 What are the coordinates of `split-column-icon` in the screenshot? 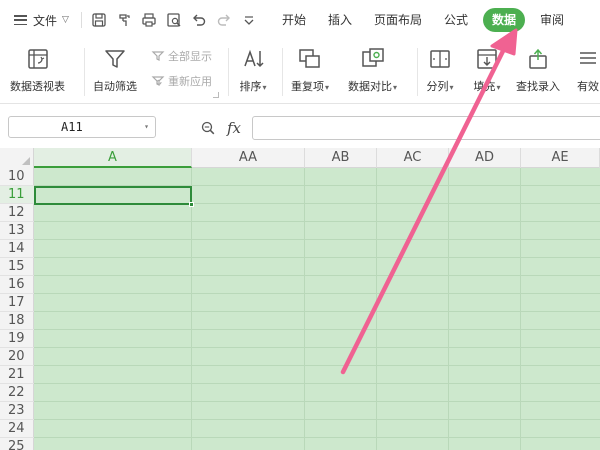 It's located at (440, 59).